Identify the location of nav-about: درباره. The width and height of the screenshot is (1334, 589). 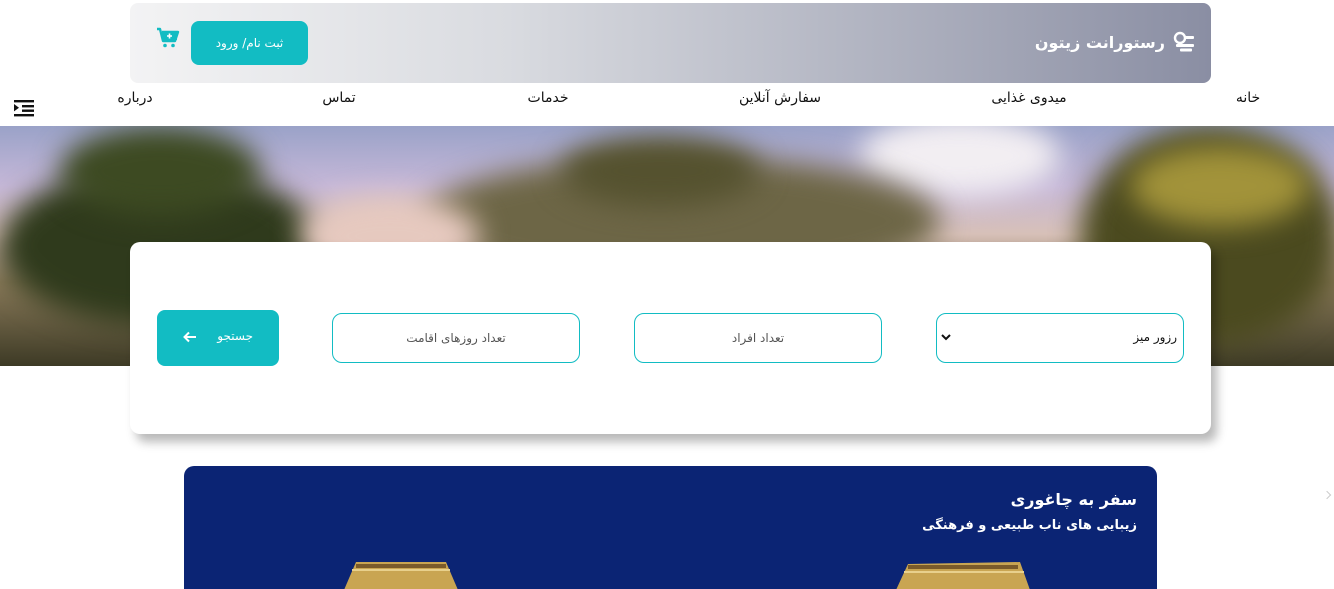
(134, 98).